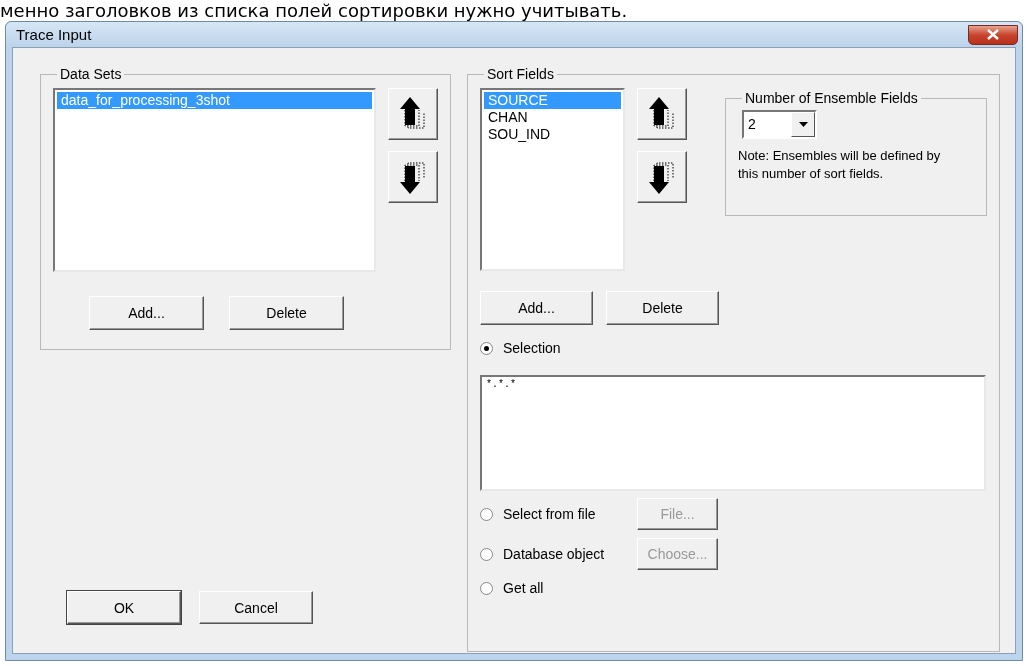 The width and height of the screenshot is (1029, 666). I want to click on option-label: Select from file, so click(550, 514).